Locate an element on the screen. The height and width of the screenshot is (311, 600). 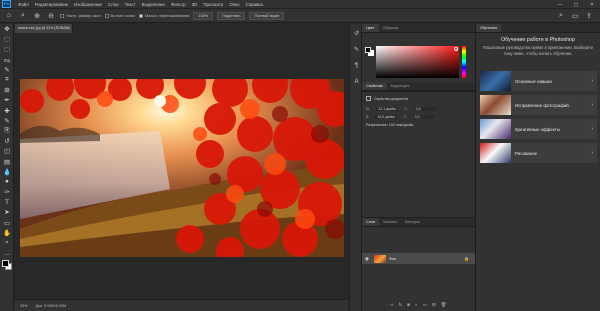
layer-thumbnail is located at coordinates (380, 258).